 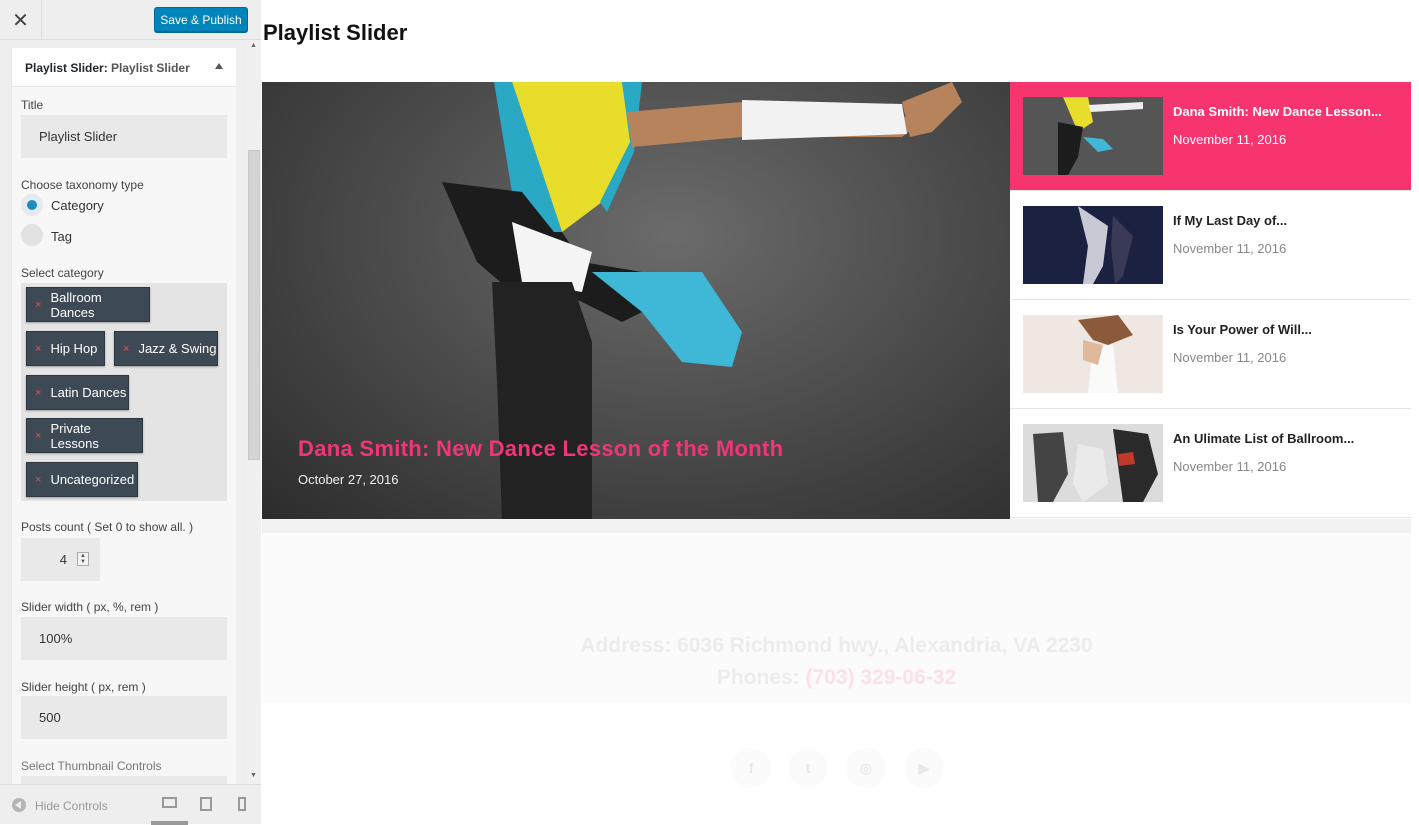 What do you see at coordinates (74, 348) in the screenshot?
I see `category-tag-label: Hip Hop` at bounding box center [74, 348].